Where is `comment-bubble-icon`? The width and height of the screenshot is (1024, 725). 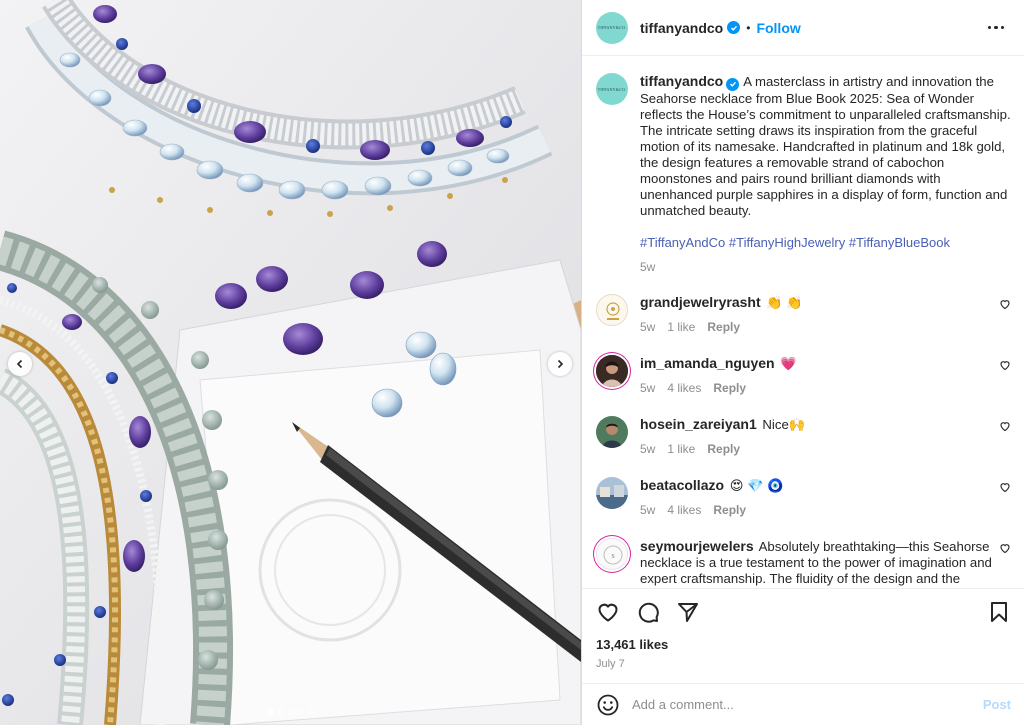
comment-bubble-icon is located at coordinates (648, 612).